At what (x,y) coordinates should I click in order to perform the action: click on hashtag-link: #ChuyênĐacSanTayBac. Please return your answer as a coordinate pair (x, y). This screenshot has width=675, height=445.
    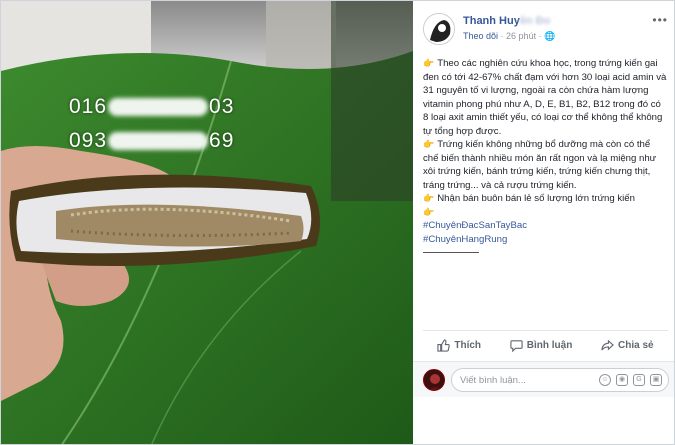
    Looking at the image, I should click on (545, 226).